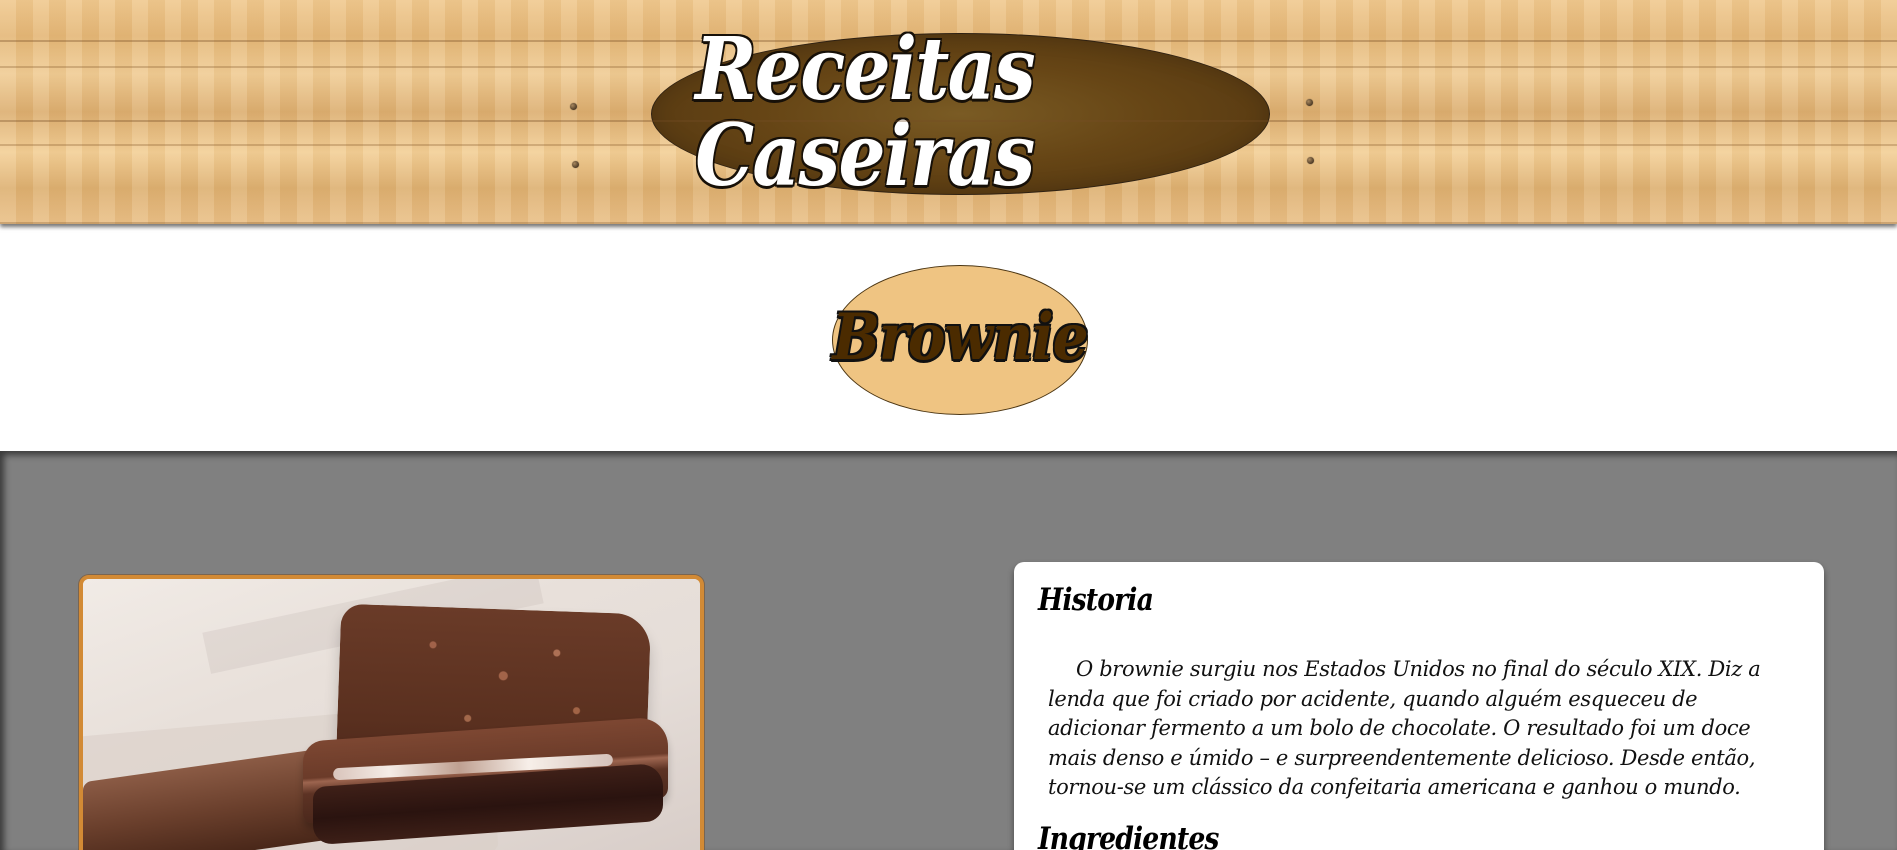 Image resolution: width=1897 pixels, height=850 pixels. I want to click on brownie-photo, so click(391, 714).